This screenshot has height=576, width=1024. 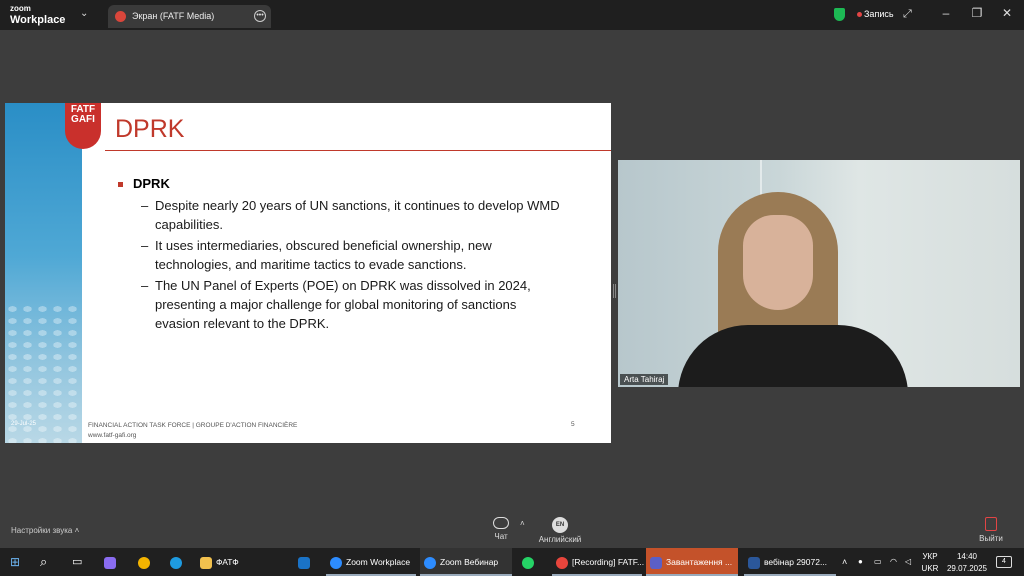 I want to click on share-screen-icon, so click(x=120, y=16).